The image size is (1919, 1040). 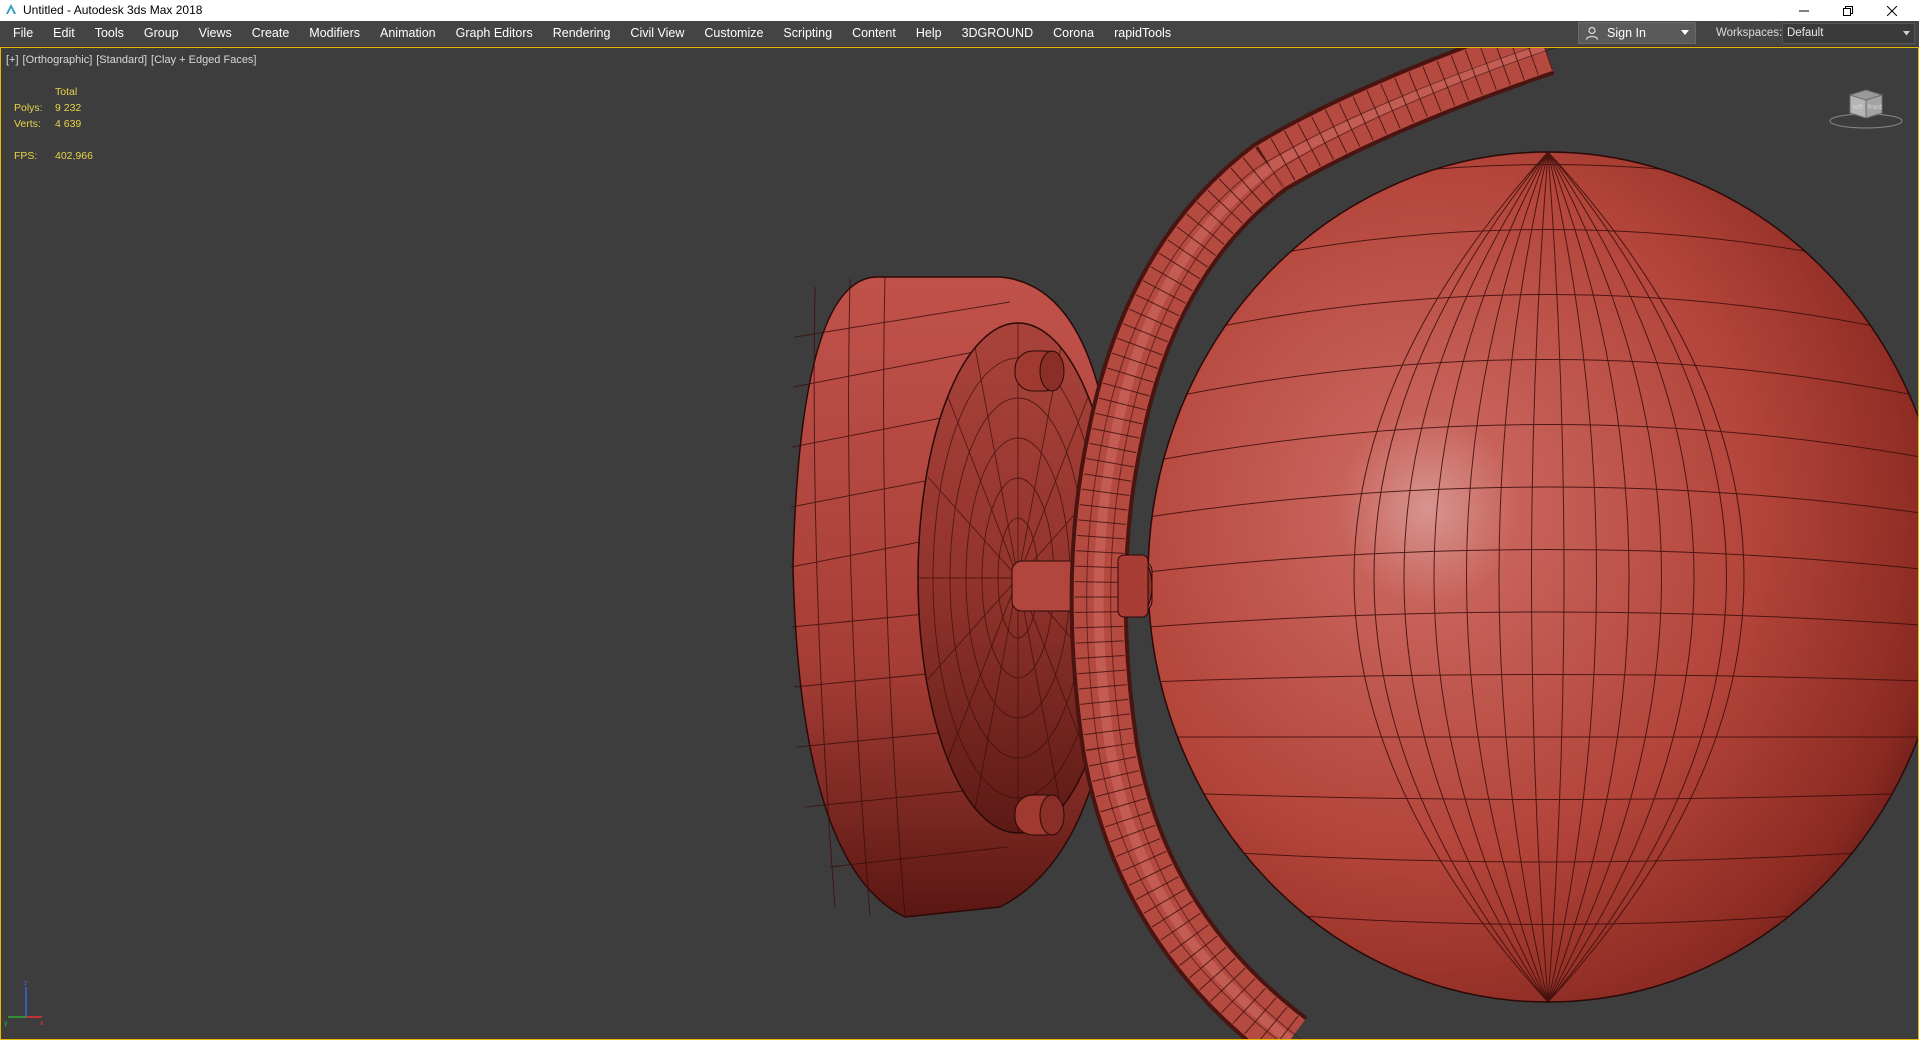 I want to click on sign-in-label: Sign In, so click(x=1626, y=33).